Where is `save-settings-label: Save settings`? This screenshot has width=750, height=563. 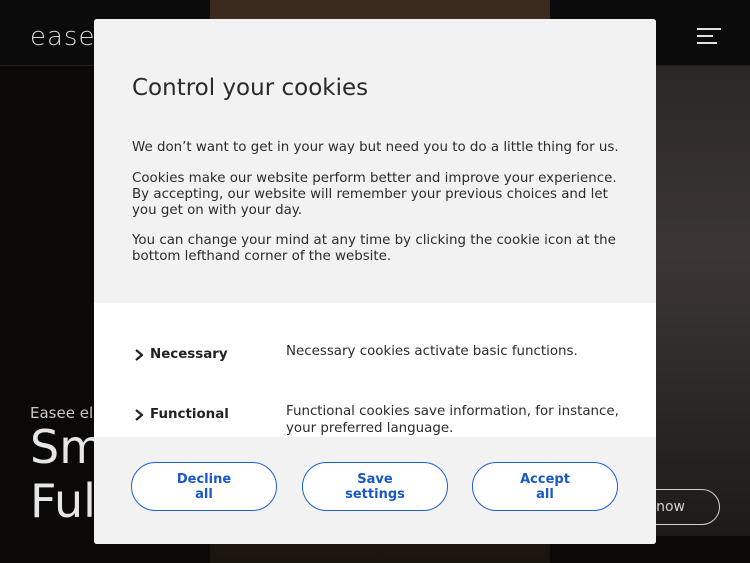 save-settings-label: Save settings is located at coordinates (375, 486).